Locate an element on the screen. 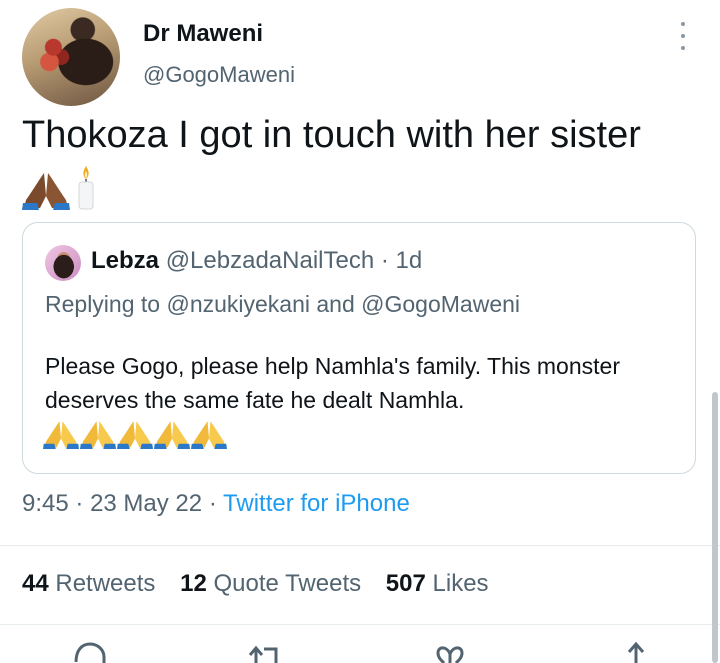 This screenshot has height=663, width=720. action-bar is located at coordinates (360, 651).